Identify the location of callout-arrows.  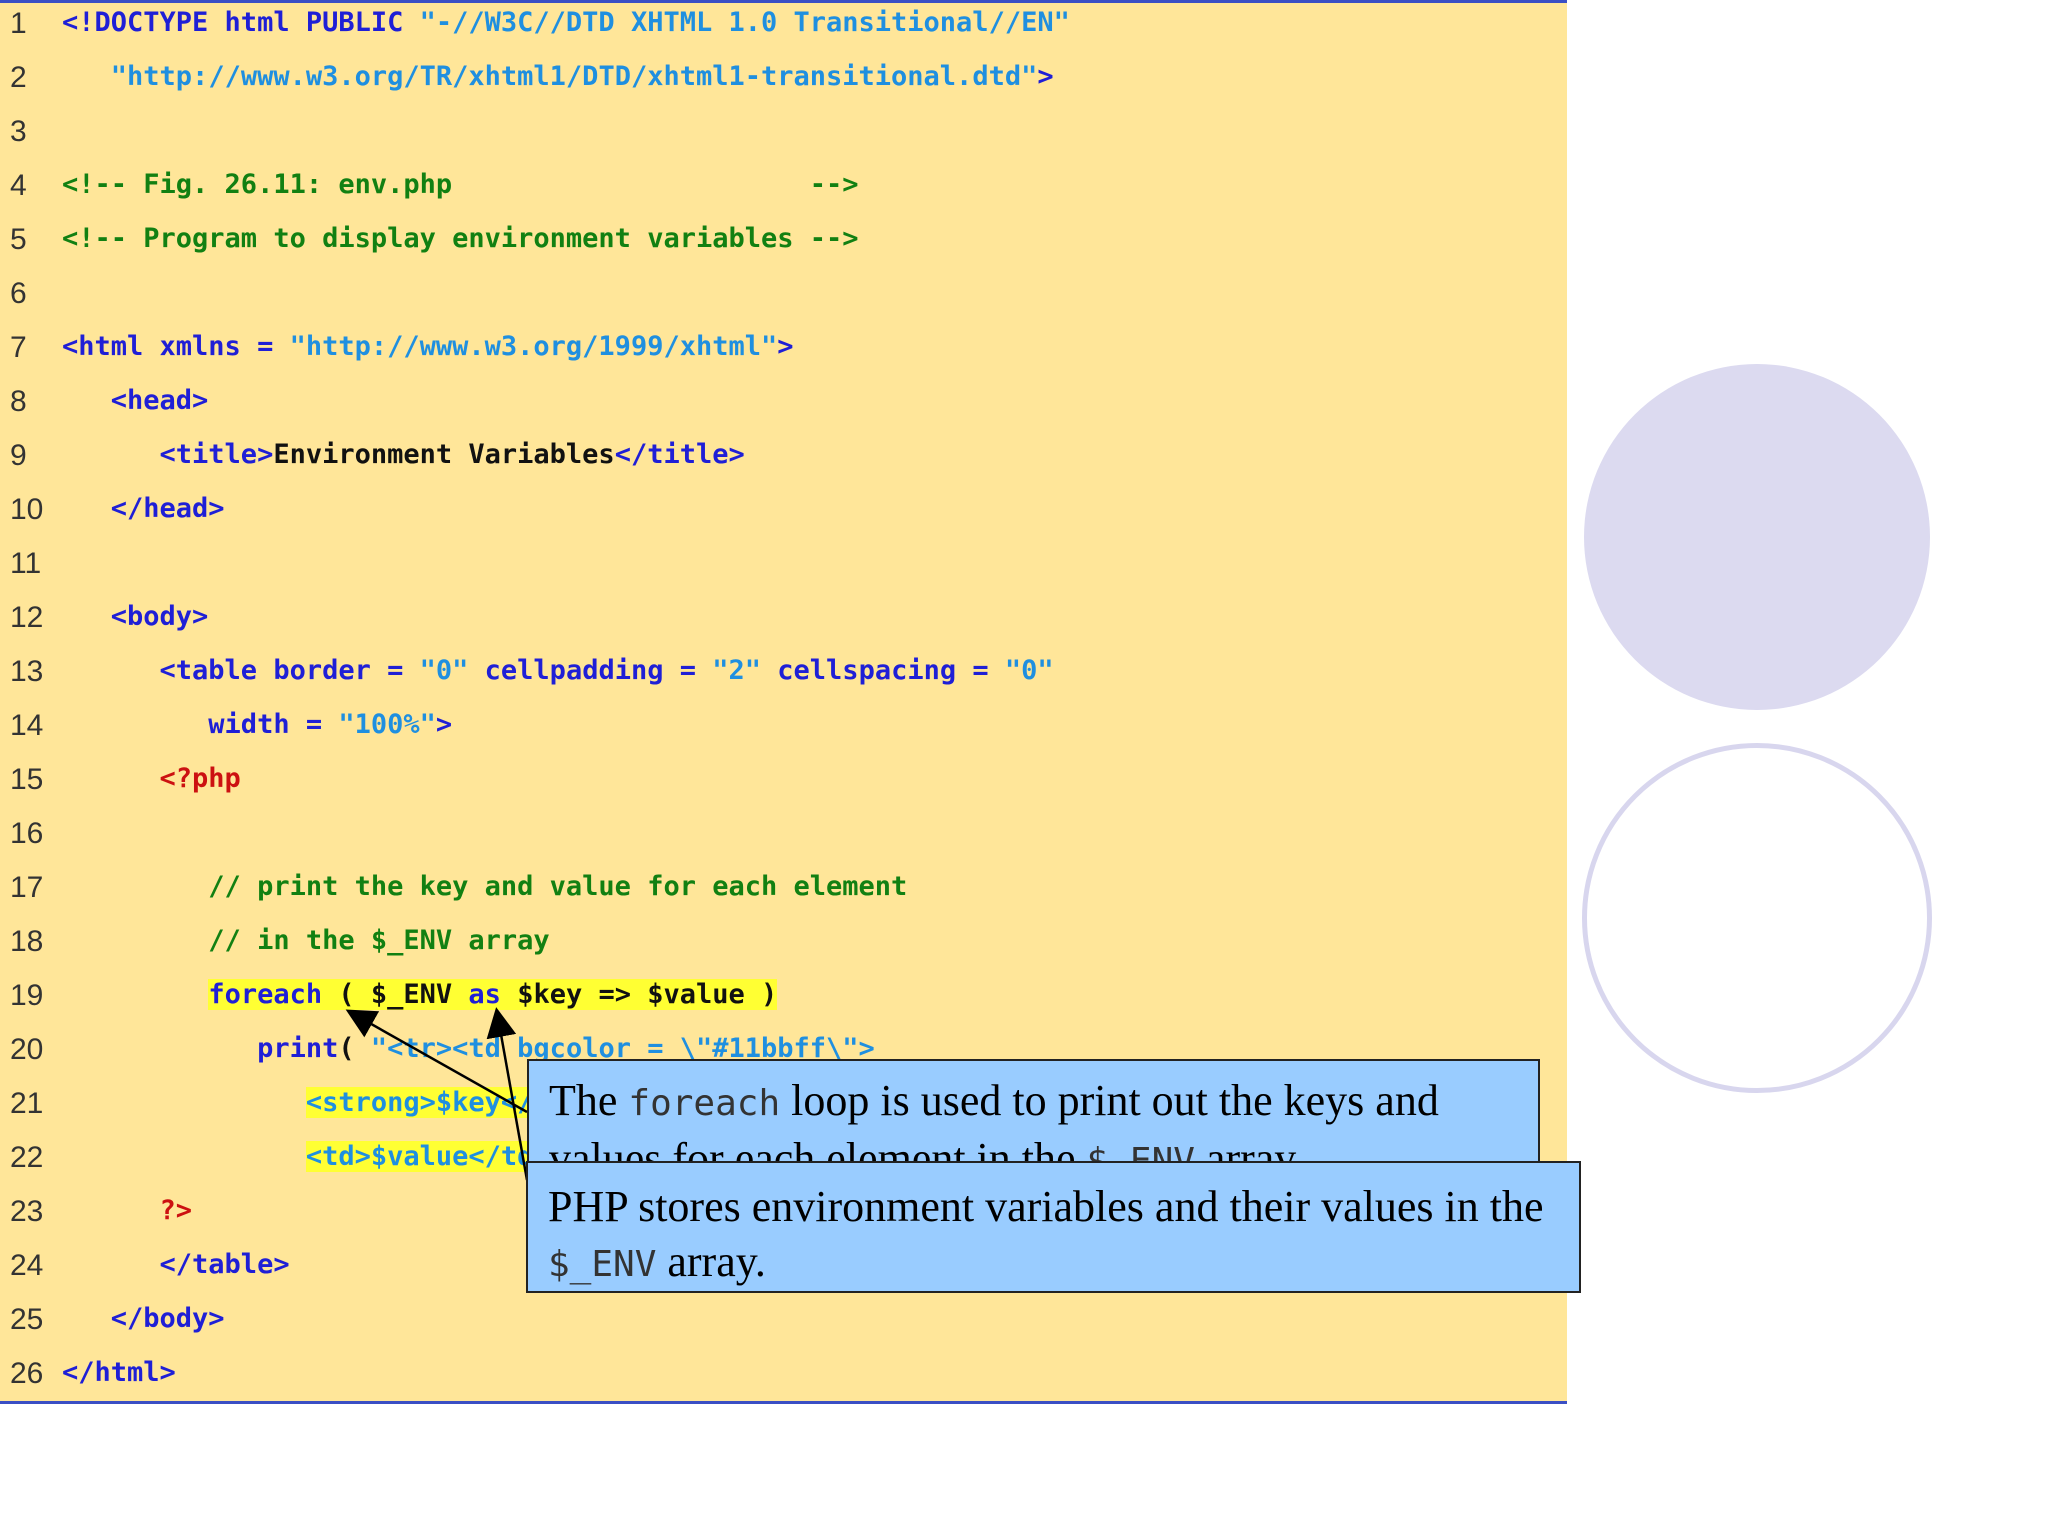
(437, 1094).